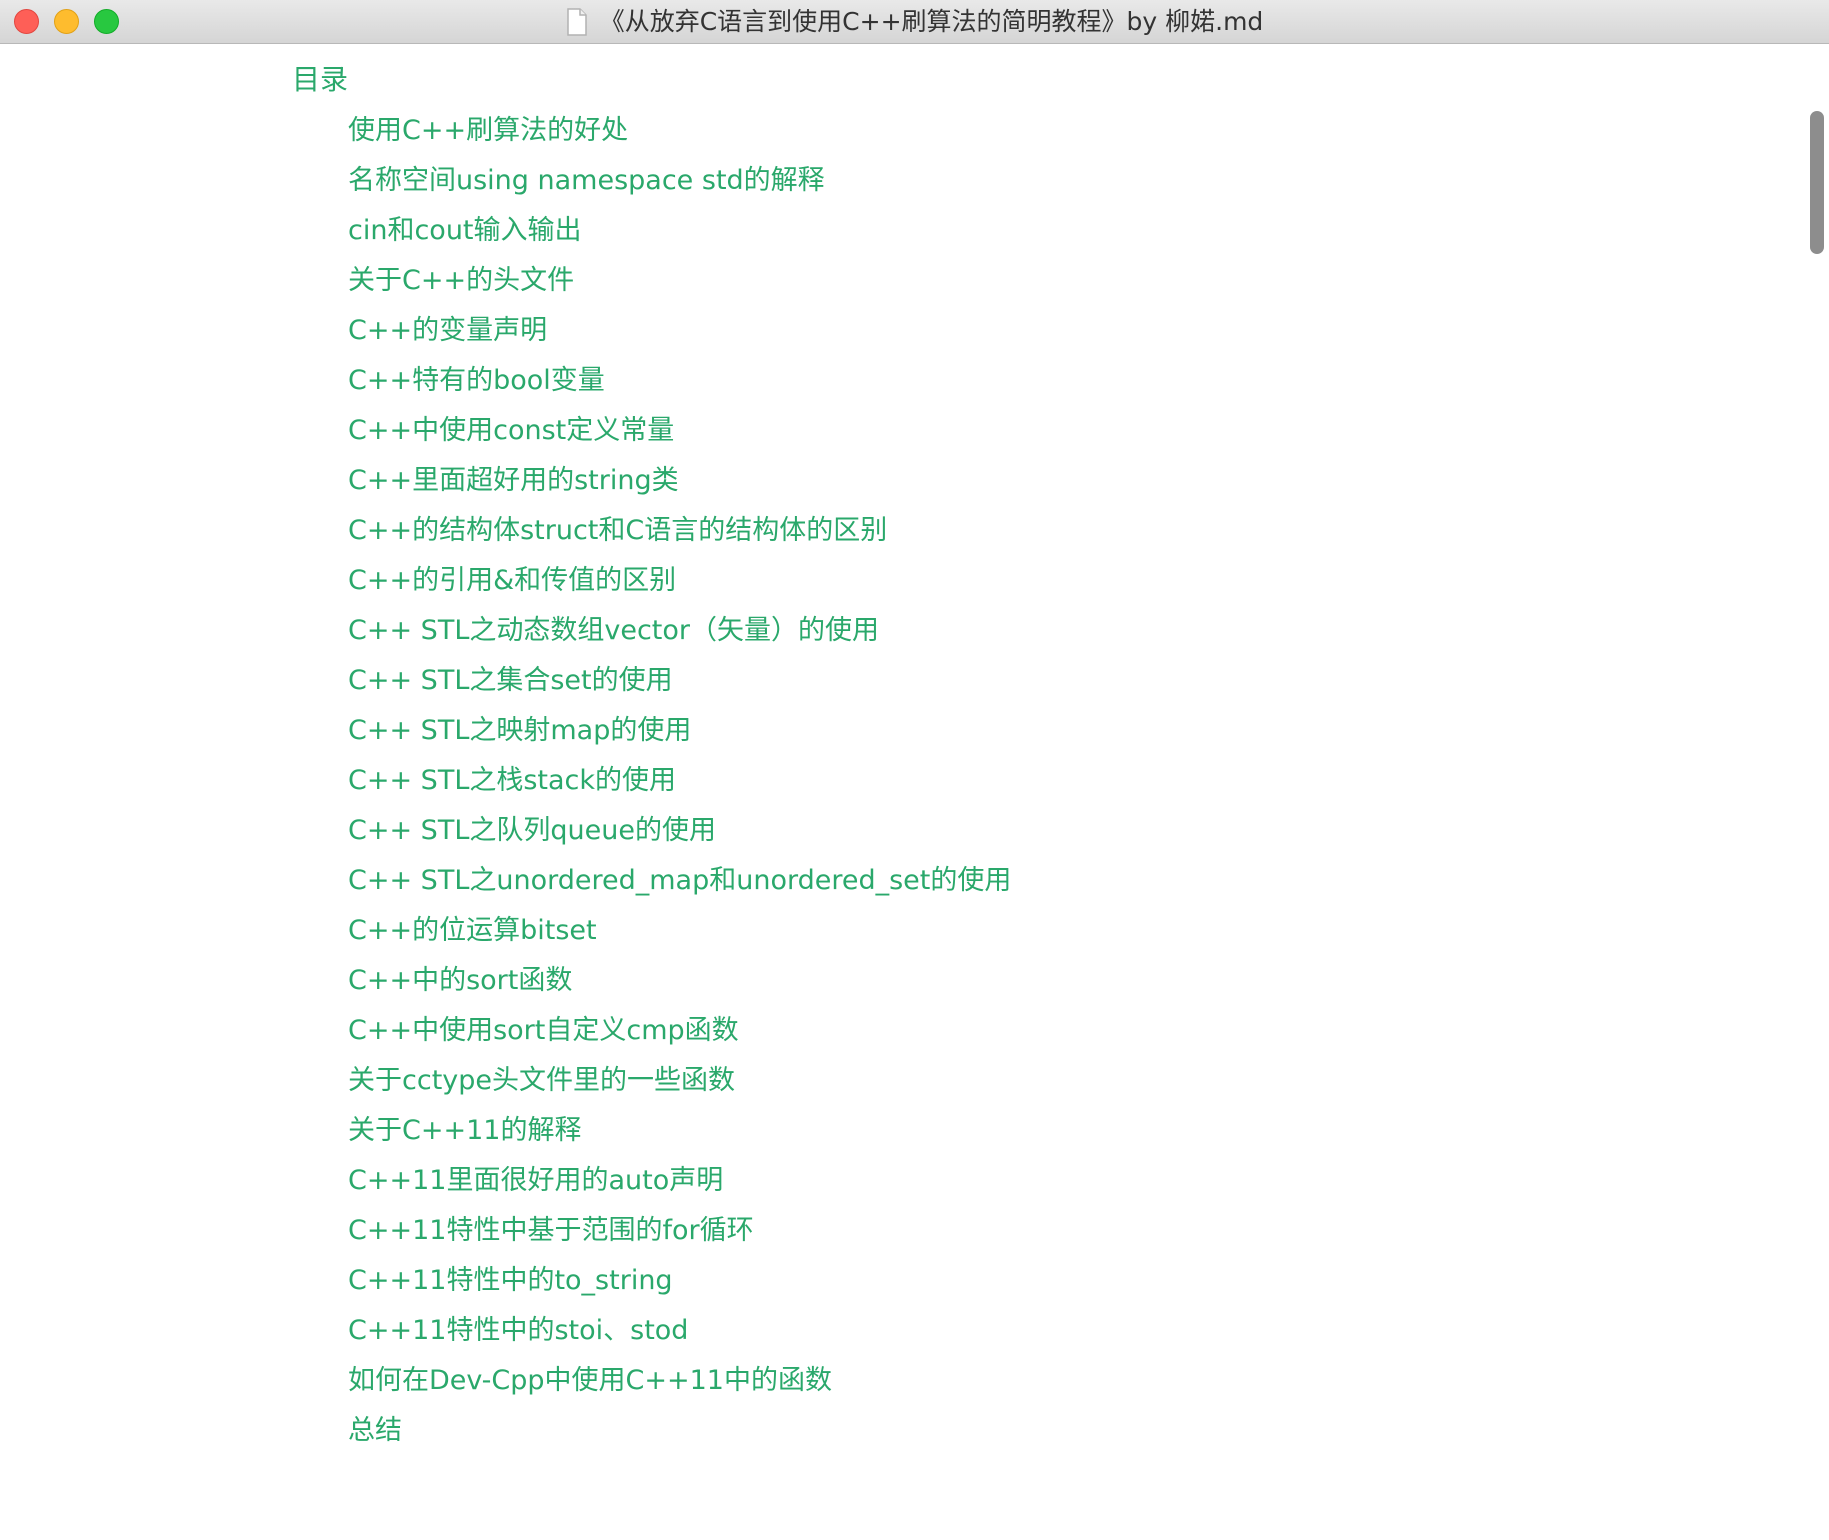 The image size is (1829, 1540). I want to click on toc-link: C++里面超好用的string类, so click(679, 481).